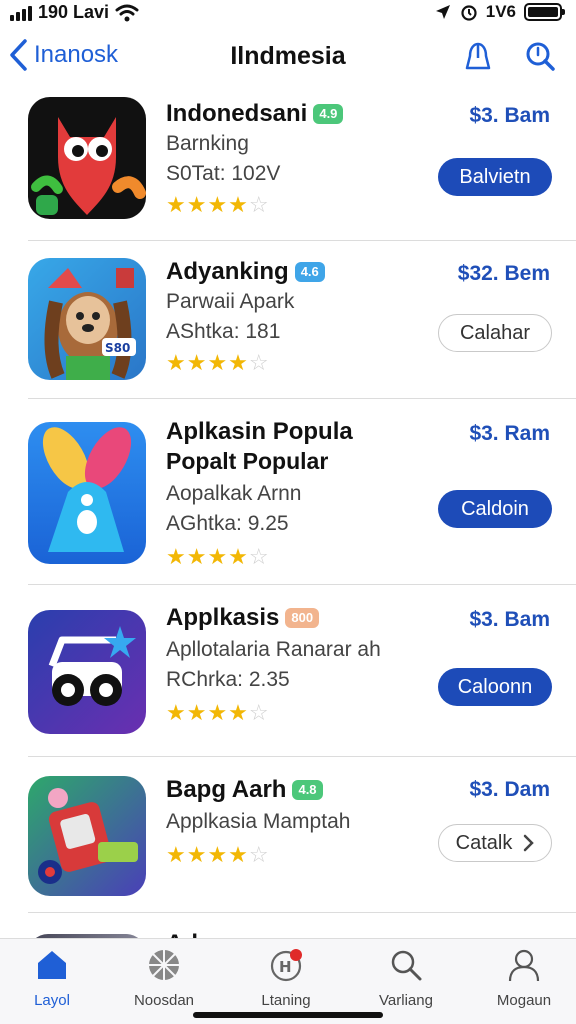  What do you see at coordinates (302, 618) in the screenshot?
I see `rating-badge: 800` at bounding box center [302, 618].